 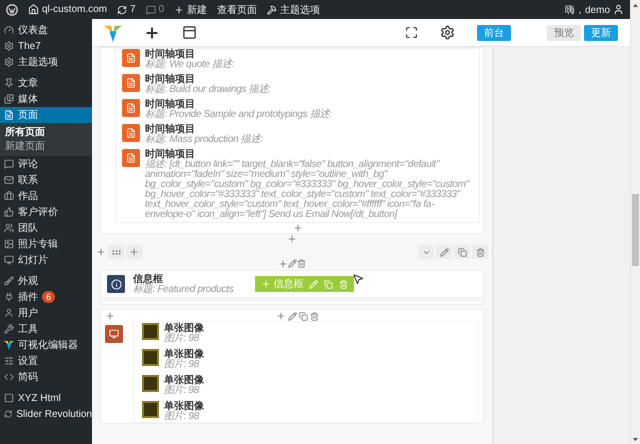 What do you see at coordinates (9, 212) in the screenshot?
I see `thumbs-up-icon` at bounding box center [9, 212].